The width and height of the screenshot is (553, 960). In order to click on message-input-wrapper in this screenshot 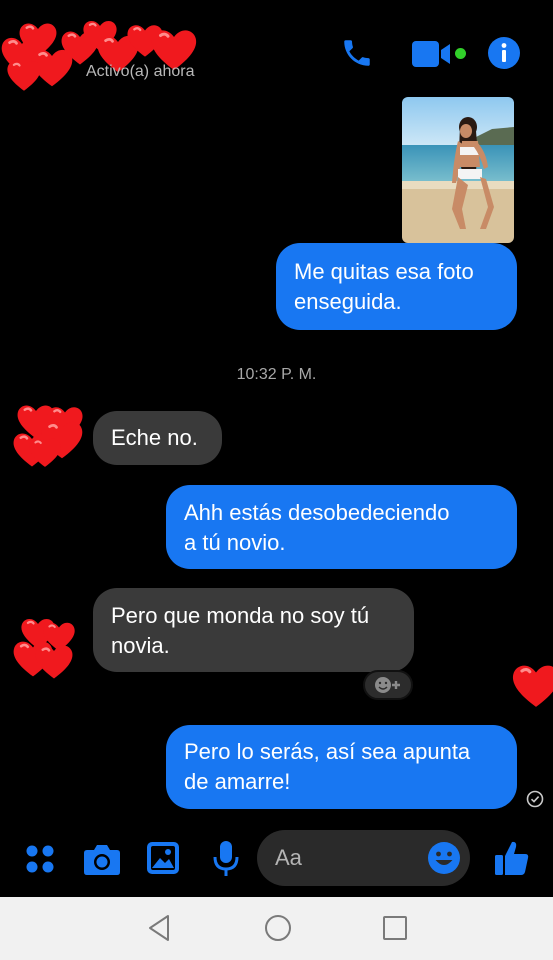, I will do `click(363, 858)`.